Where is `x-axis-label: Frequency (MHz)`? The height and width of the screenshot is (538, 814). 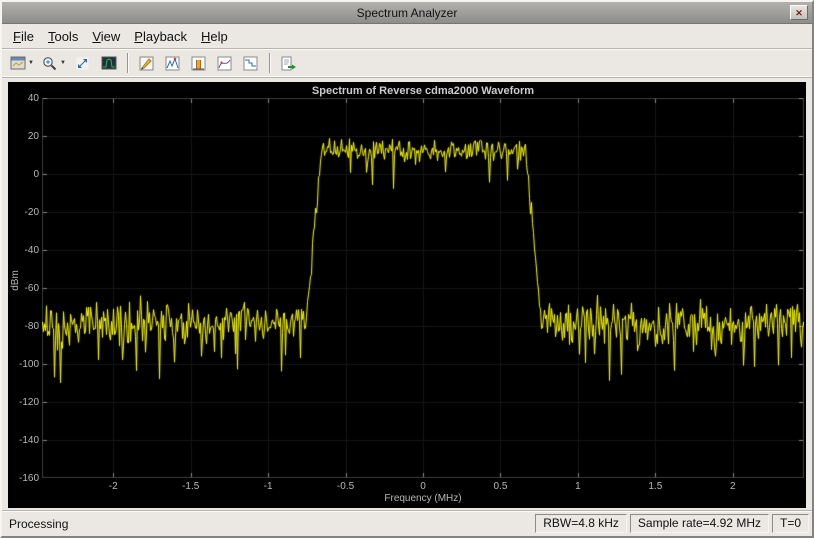
x-axis-label: Frequency (MHz) is located at coordinates (423, 498).